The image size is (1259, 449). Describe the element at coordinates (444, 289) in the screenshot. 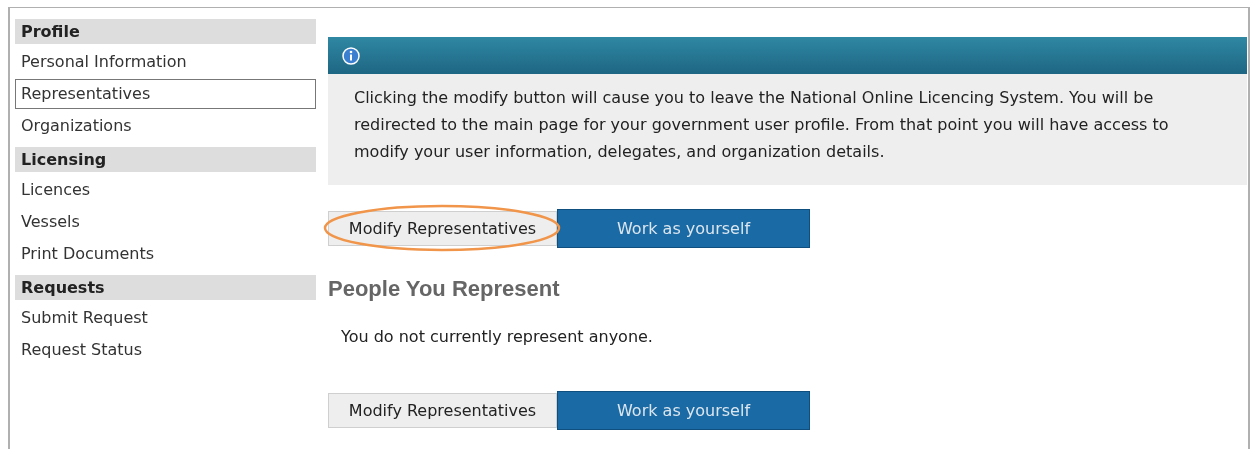

I see `section-heading: People You Represent` at that location.